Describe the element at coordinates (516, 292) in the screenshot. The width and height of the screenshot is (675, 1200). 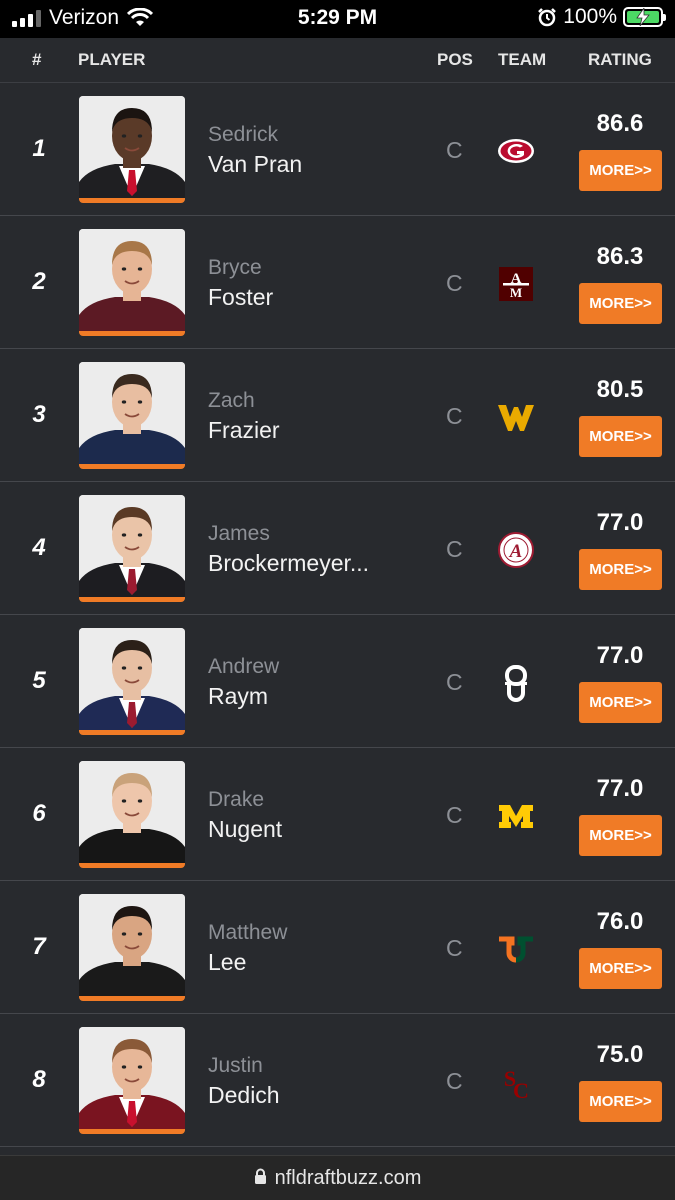
I see `svg-text: M` at that location.